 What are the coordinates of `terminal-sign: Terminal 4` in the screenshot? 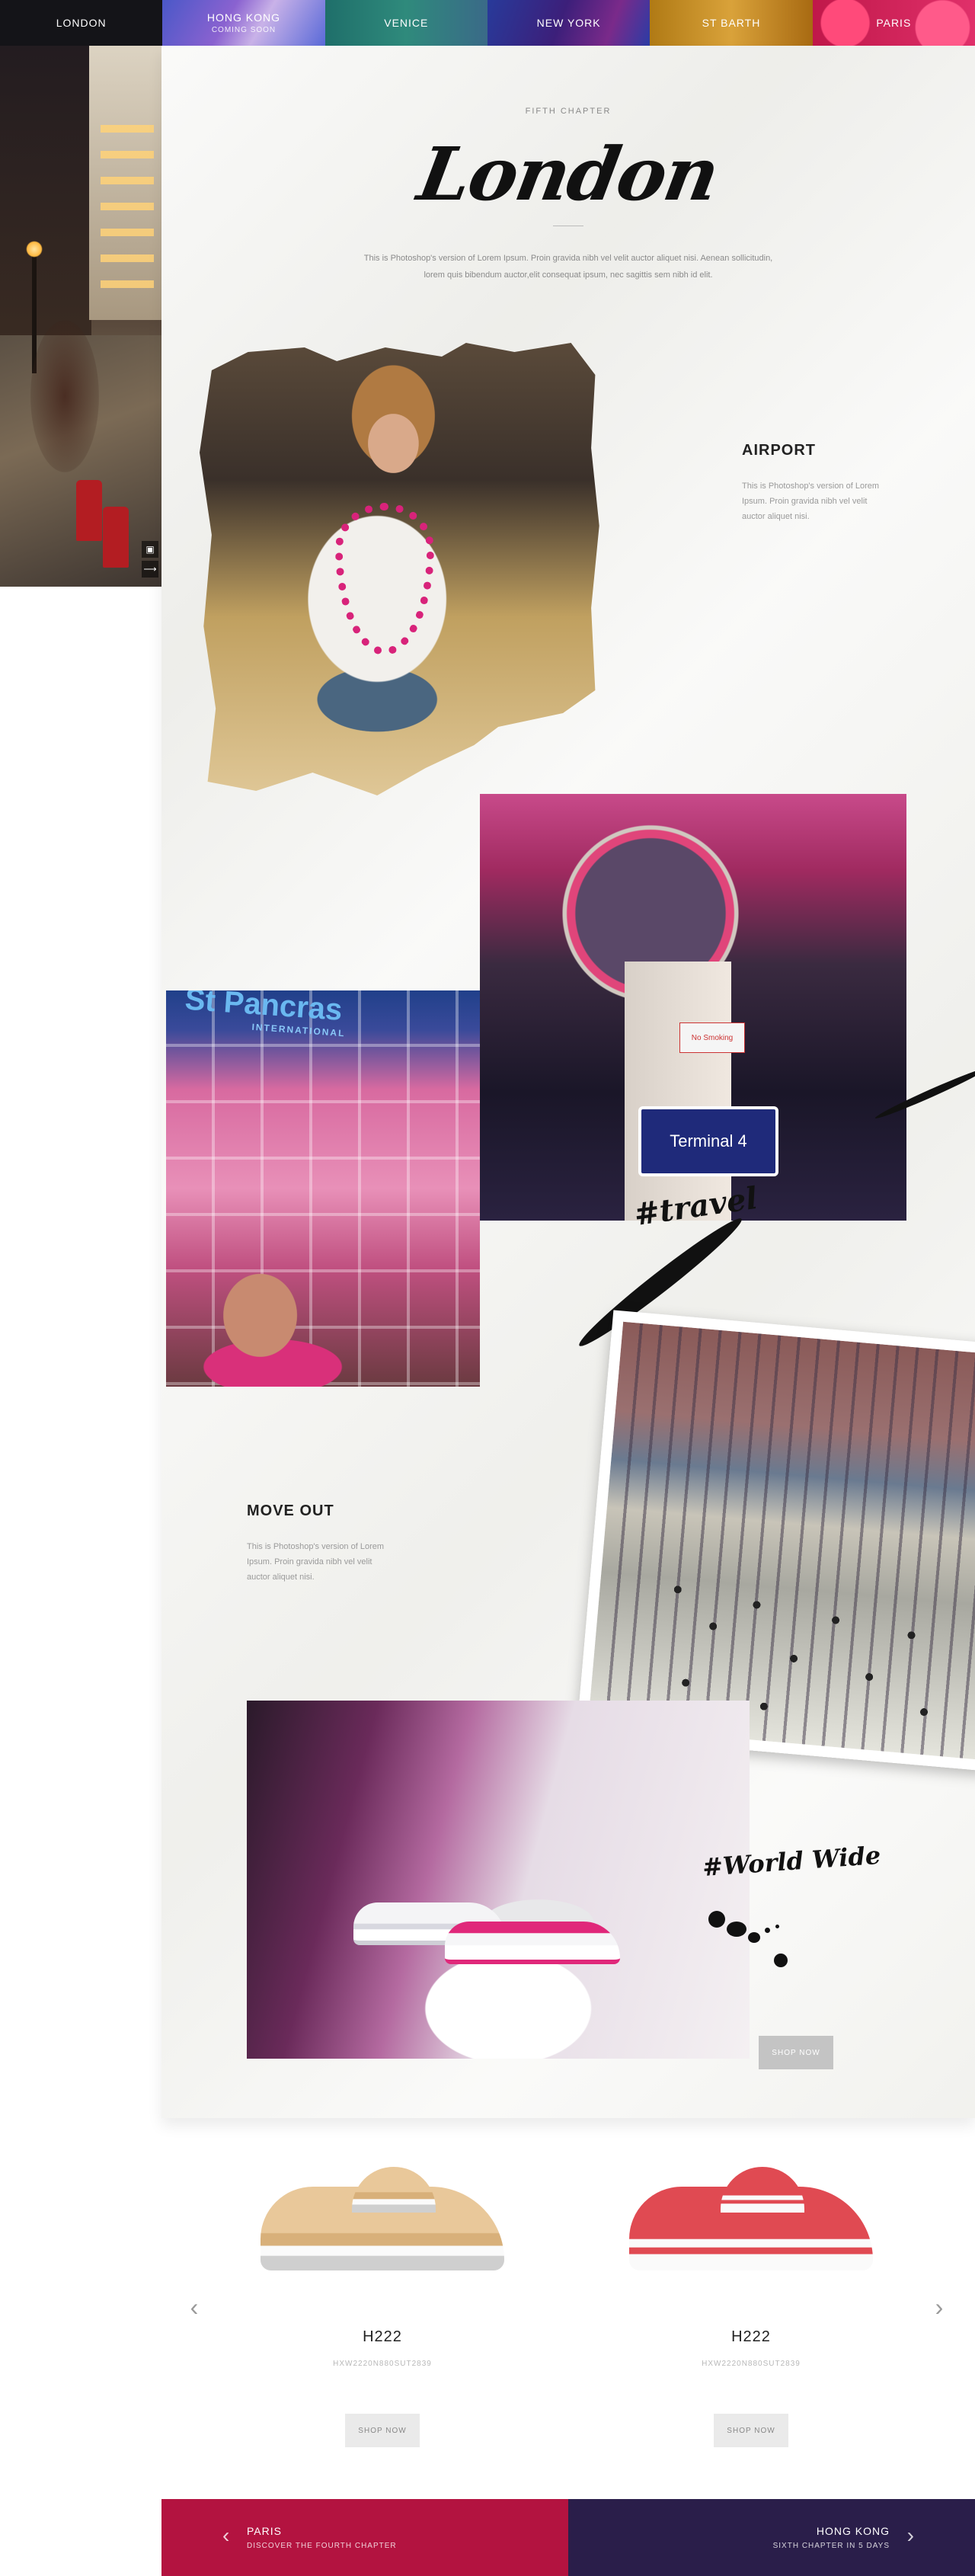 It's located at (708, 1141).